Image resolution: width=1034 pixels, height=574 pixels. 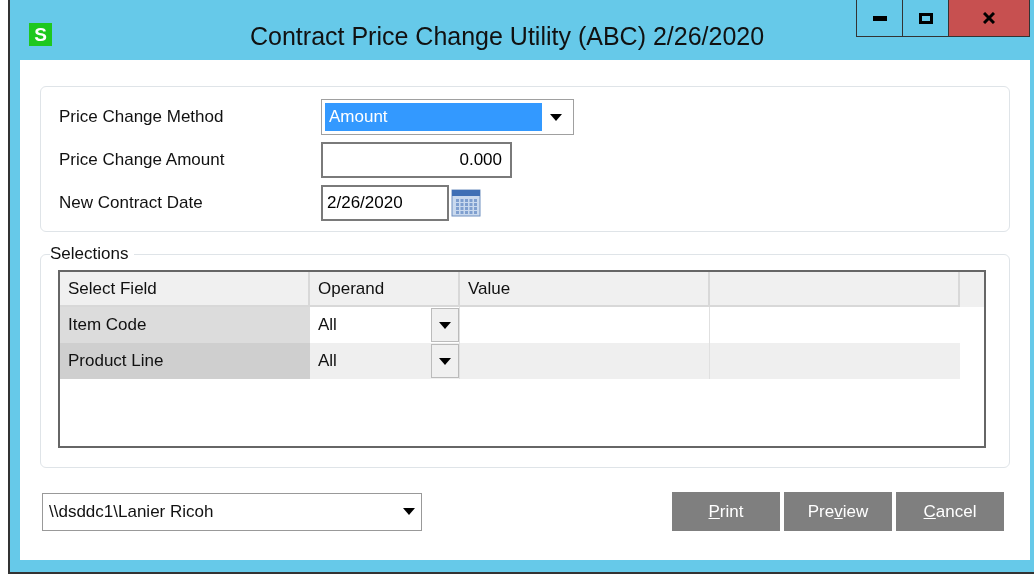 What do you see at coordinates (142, 160) in the screenshot?
I see `field-label: Price Change Amount` at bounding box center [142, 160].